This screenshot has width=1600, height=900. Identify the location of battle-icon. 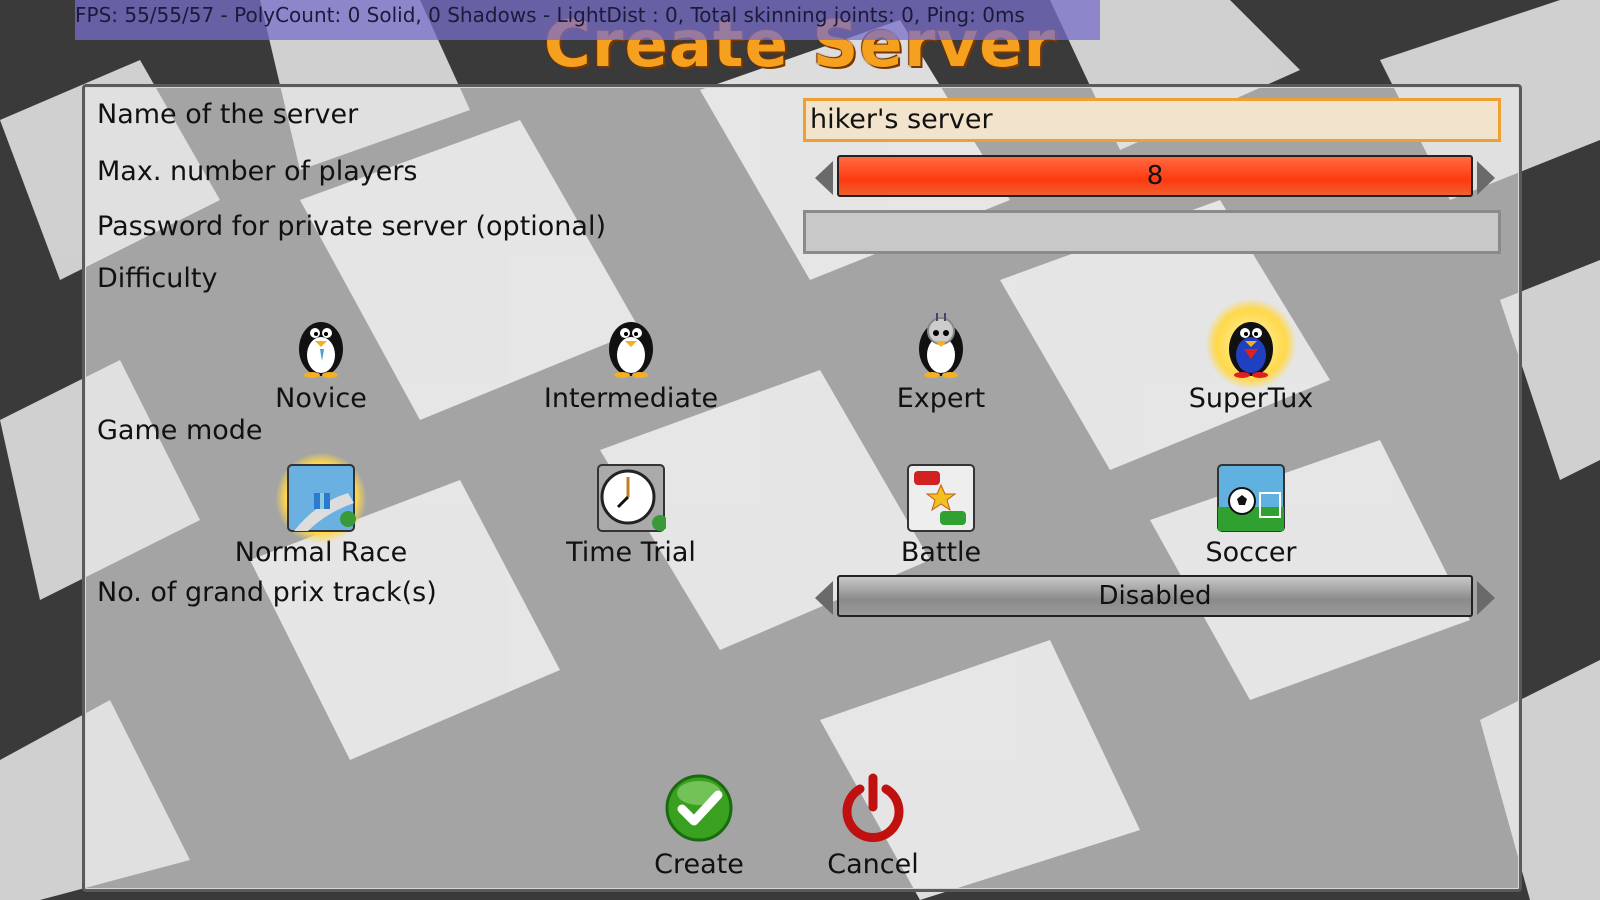
(941, 498).